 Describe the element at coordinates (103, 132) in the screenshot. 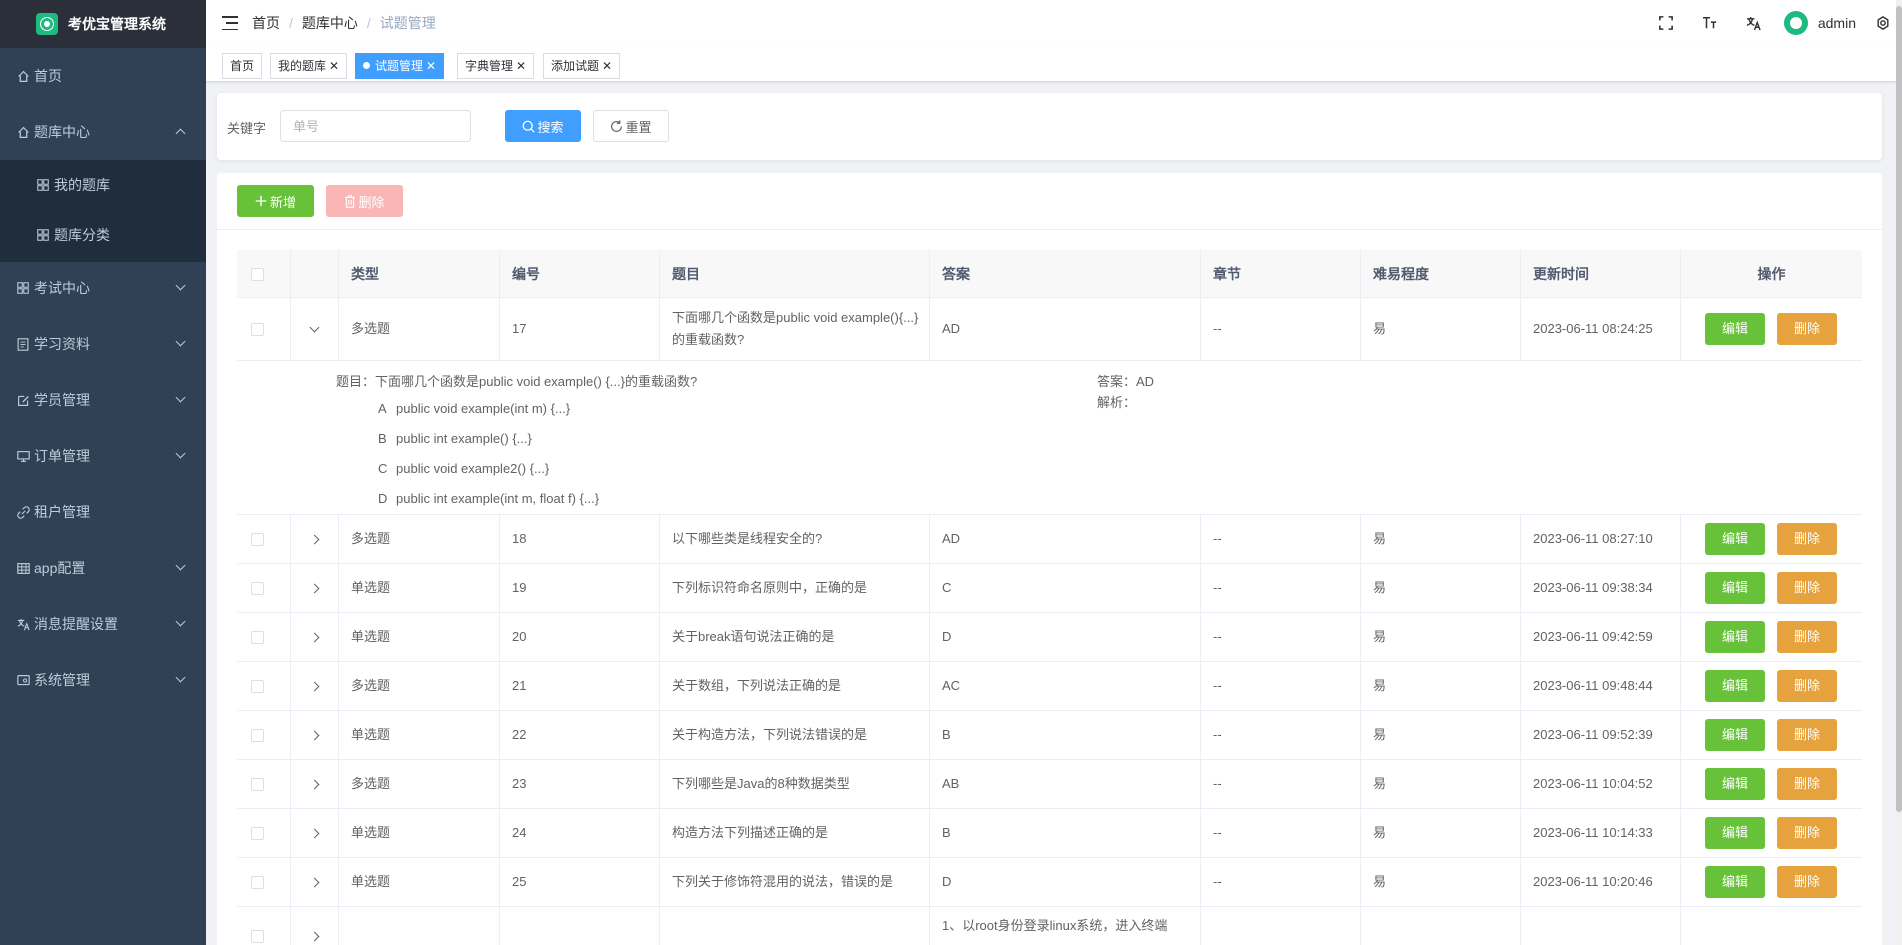

I see `sidebar-item-question-bank: 题库中心` at that location.